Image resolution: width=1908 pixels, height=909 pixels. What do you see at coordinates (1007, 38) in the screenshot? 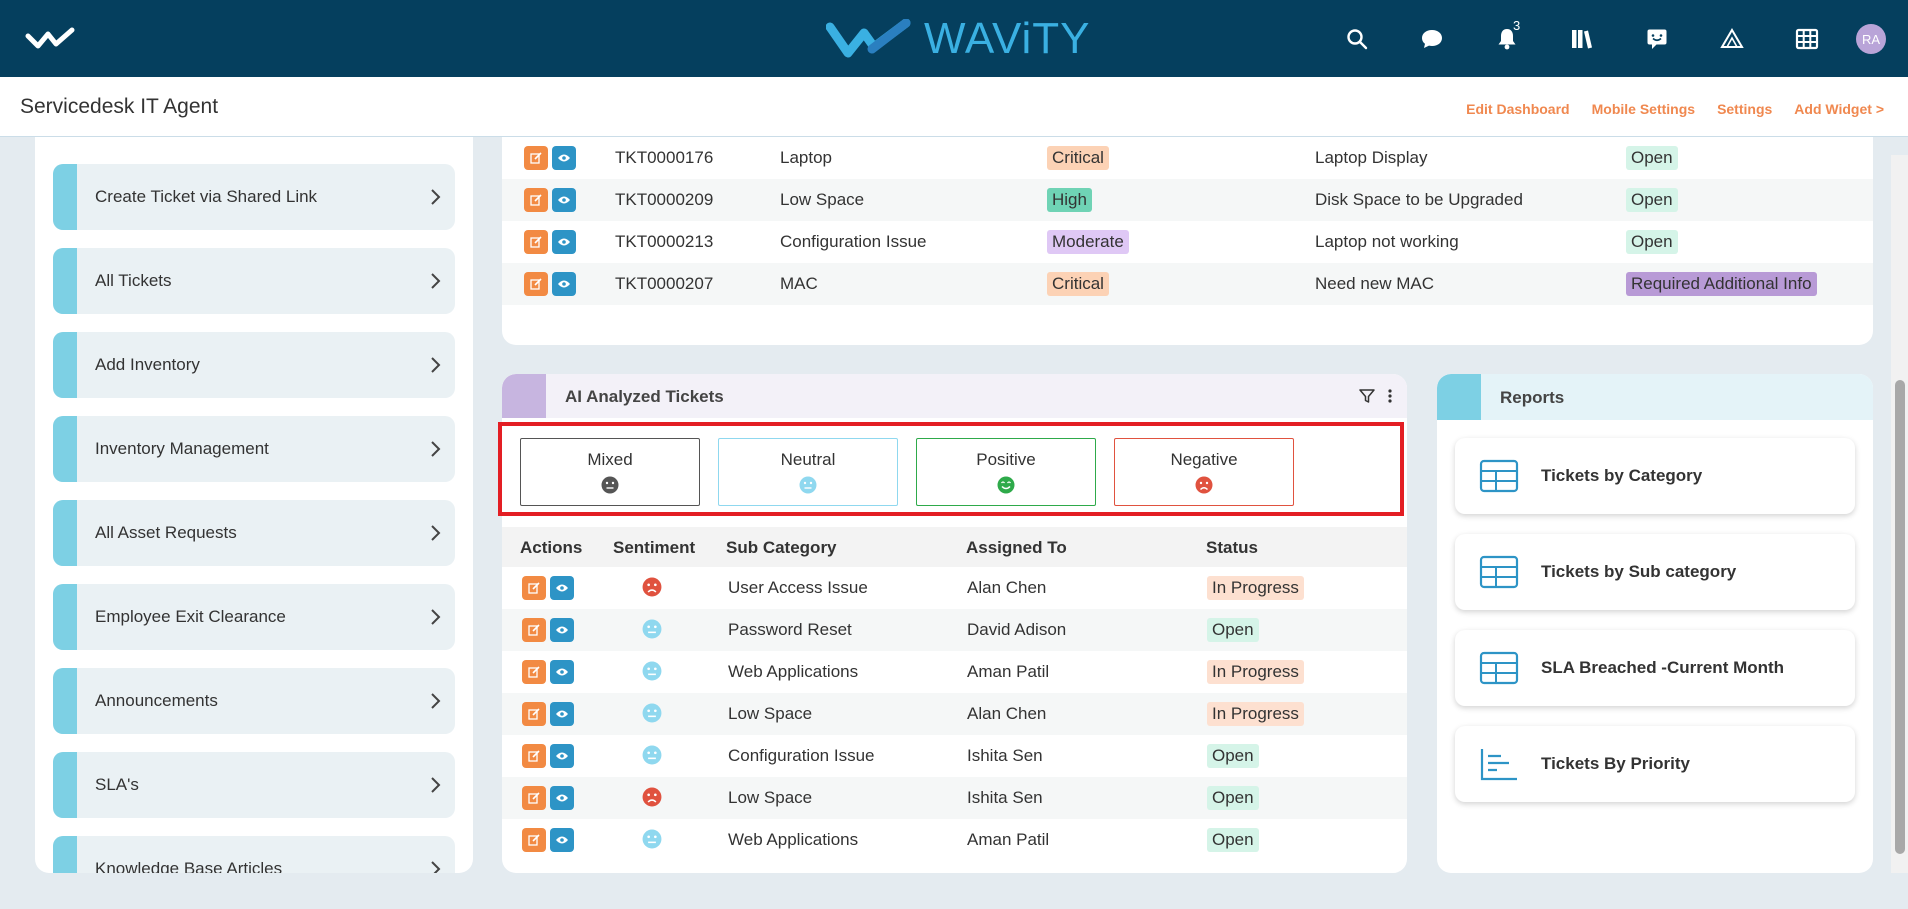
I see `brand-name: WAViTY` at bounding box center [1007, 38].